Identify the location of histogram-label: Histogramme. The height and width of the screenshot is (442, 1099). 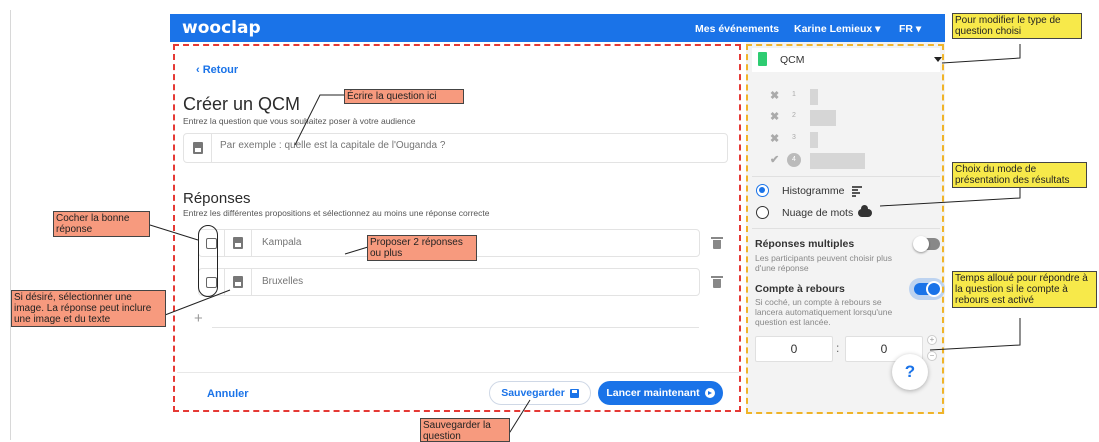
(813, 191).